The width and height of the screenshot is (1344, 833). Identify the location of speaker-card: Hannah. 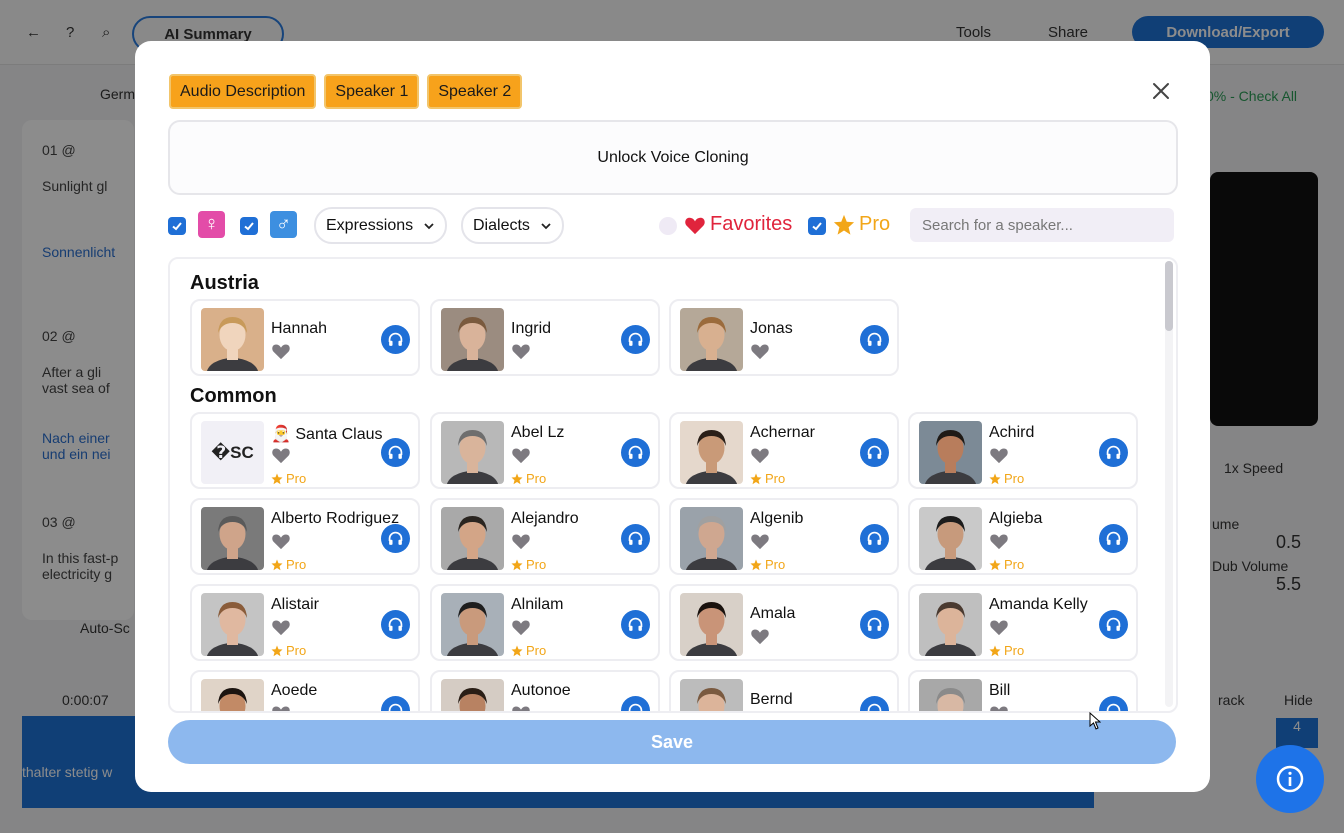
(305, 337).